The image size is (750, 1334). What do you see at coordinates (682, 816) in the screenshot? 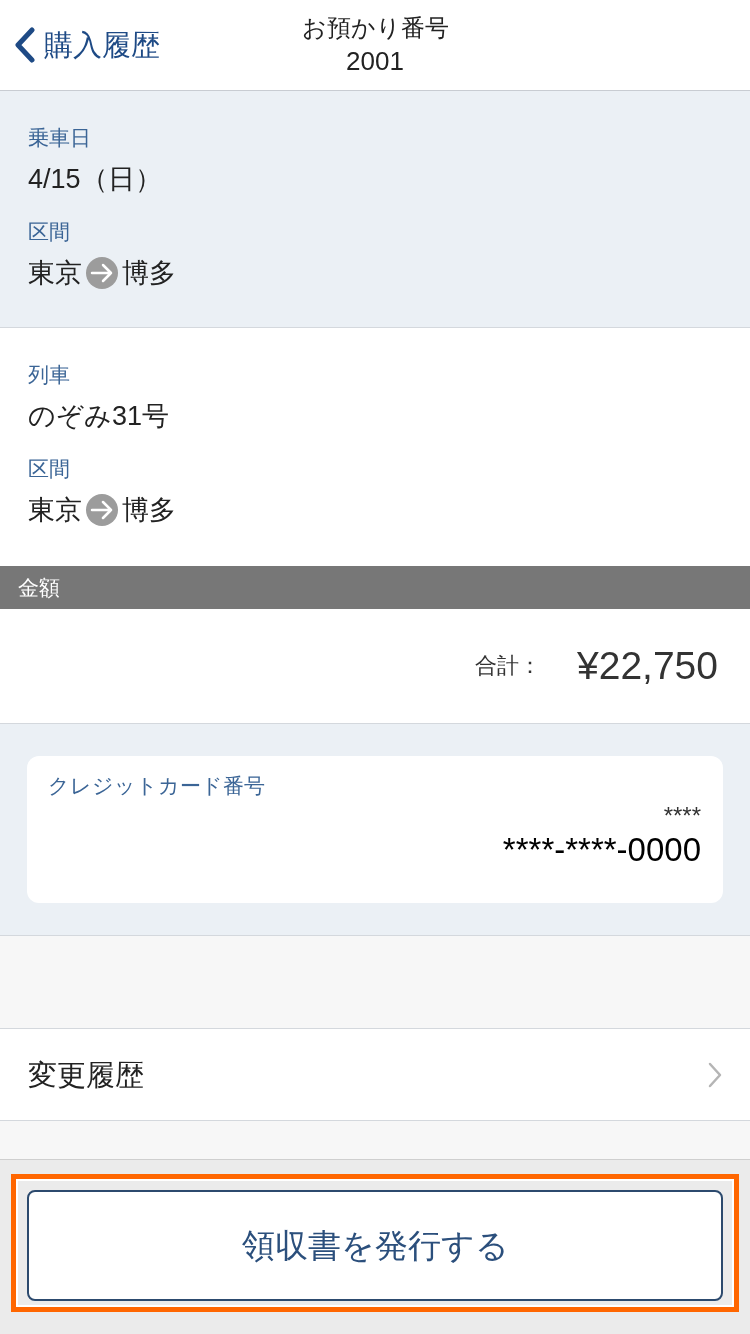
I see `card-number-line: ****` at bounding box center [682, 816].